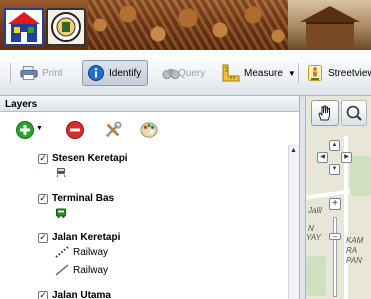 The width and height of the screenshot is (371, 299). Describe the element at coordinates (311, 228) in the screenshot. I see `map-place-label: N` at that location.